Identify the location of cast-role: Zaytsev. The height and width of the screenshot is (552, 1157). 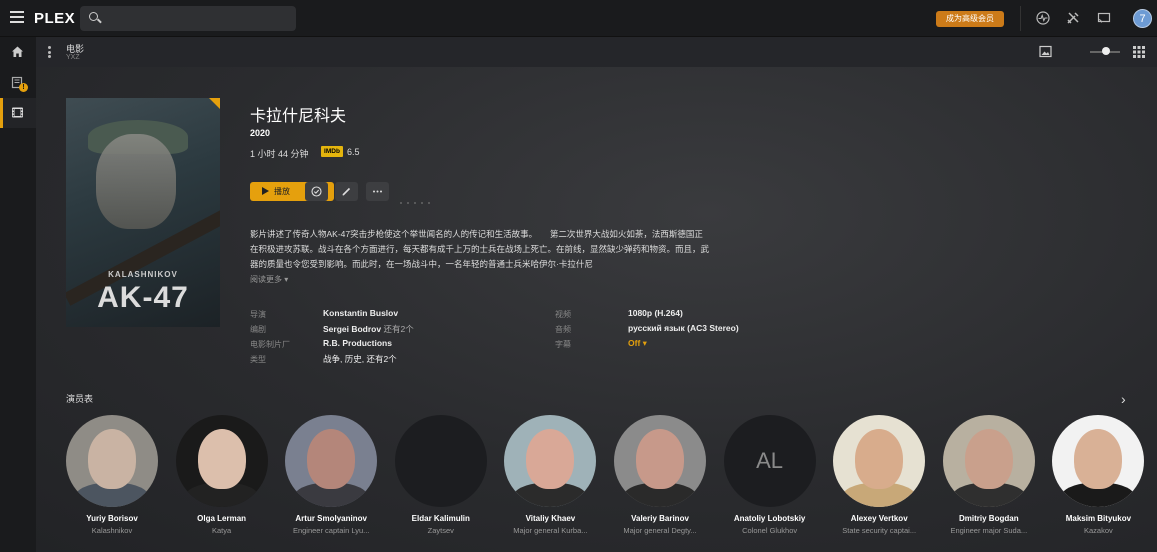
(440, 530).